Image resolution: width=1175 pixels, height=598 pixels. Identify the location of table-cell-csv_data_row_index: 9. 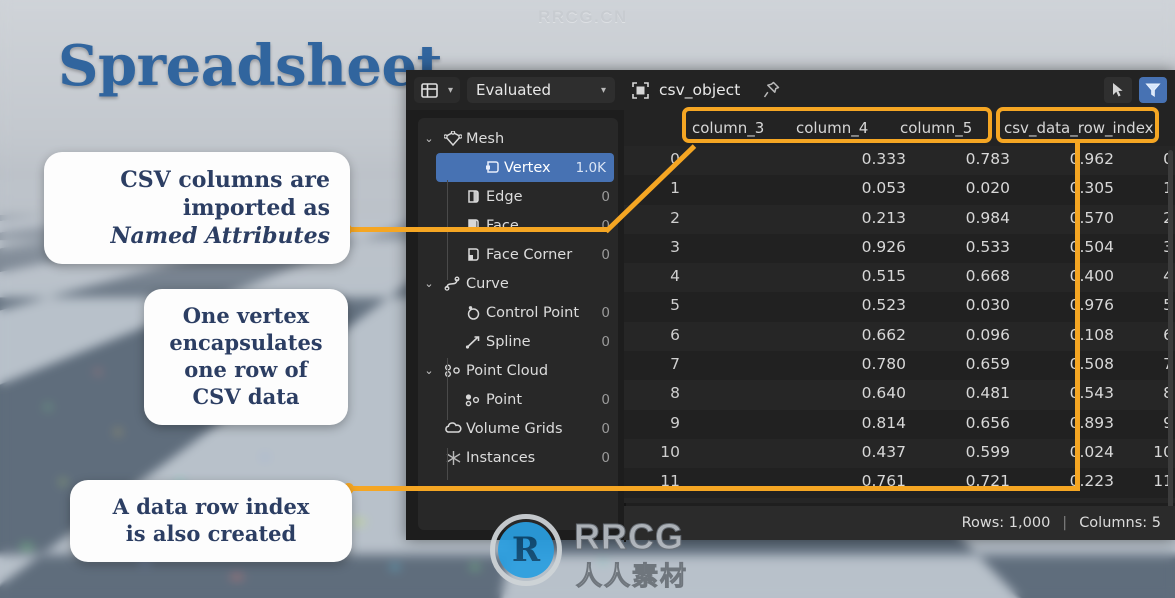
(1133, 423).